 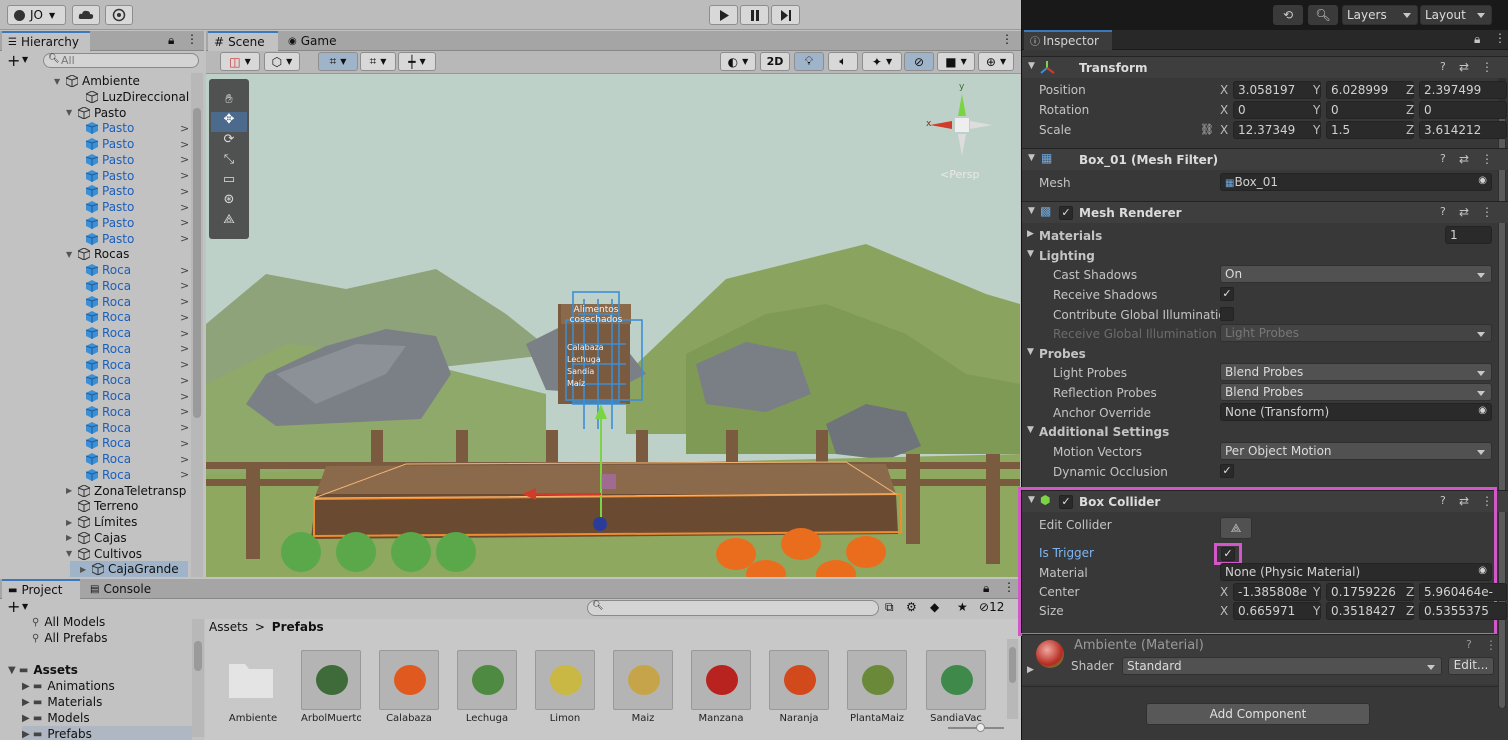 I want to click on scale-y-field: 1.5, so click(x=1370, y=130).